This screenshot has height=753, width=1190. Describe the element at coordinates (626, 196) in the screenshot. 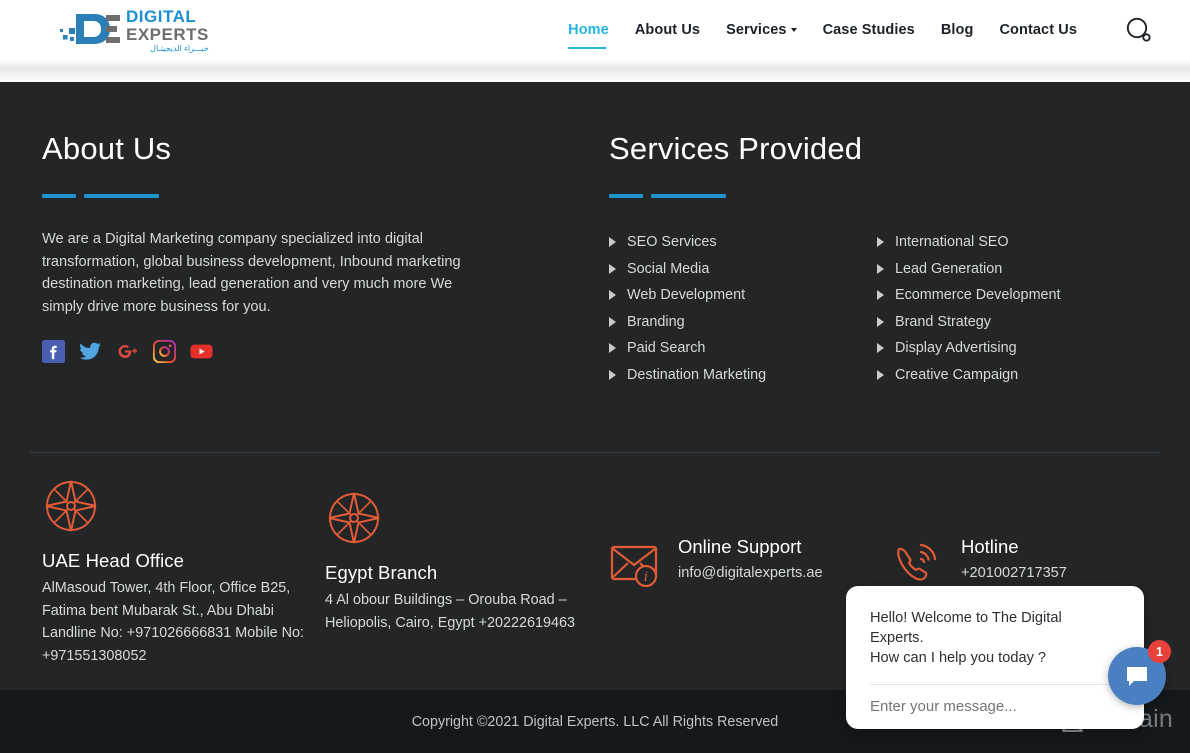

I see `accent-bar-short` at that location.